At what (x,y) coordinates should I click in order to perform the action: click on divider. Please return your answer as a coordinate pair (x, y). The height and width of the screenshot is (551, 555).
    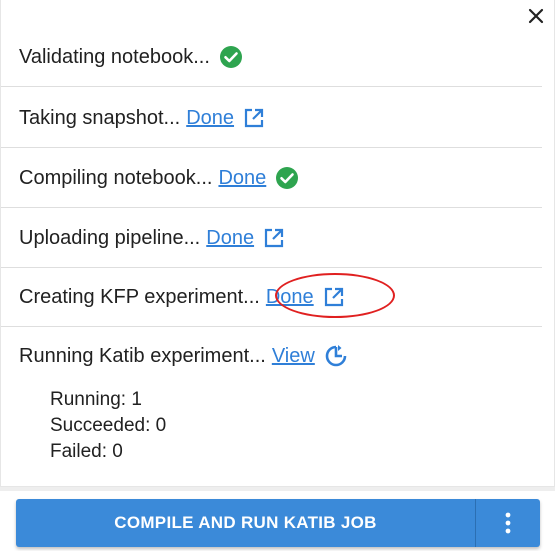
    Looking at the image, I should click on (277, 489).